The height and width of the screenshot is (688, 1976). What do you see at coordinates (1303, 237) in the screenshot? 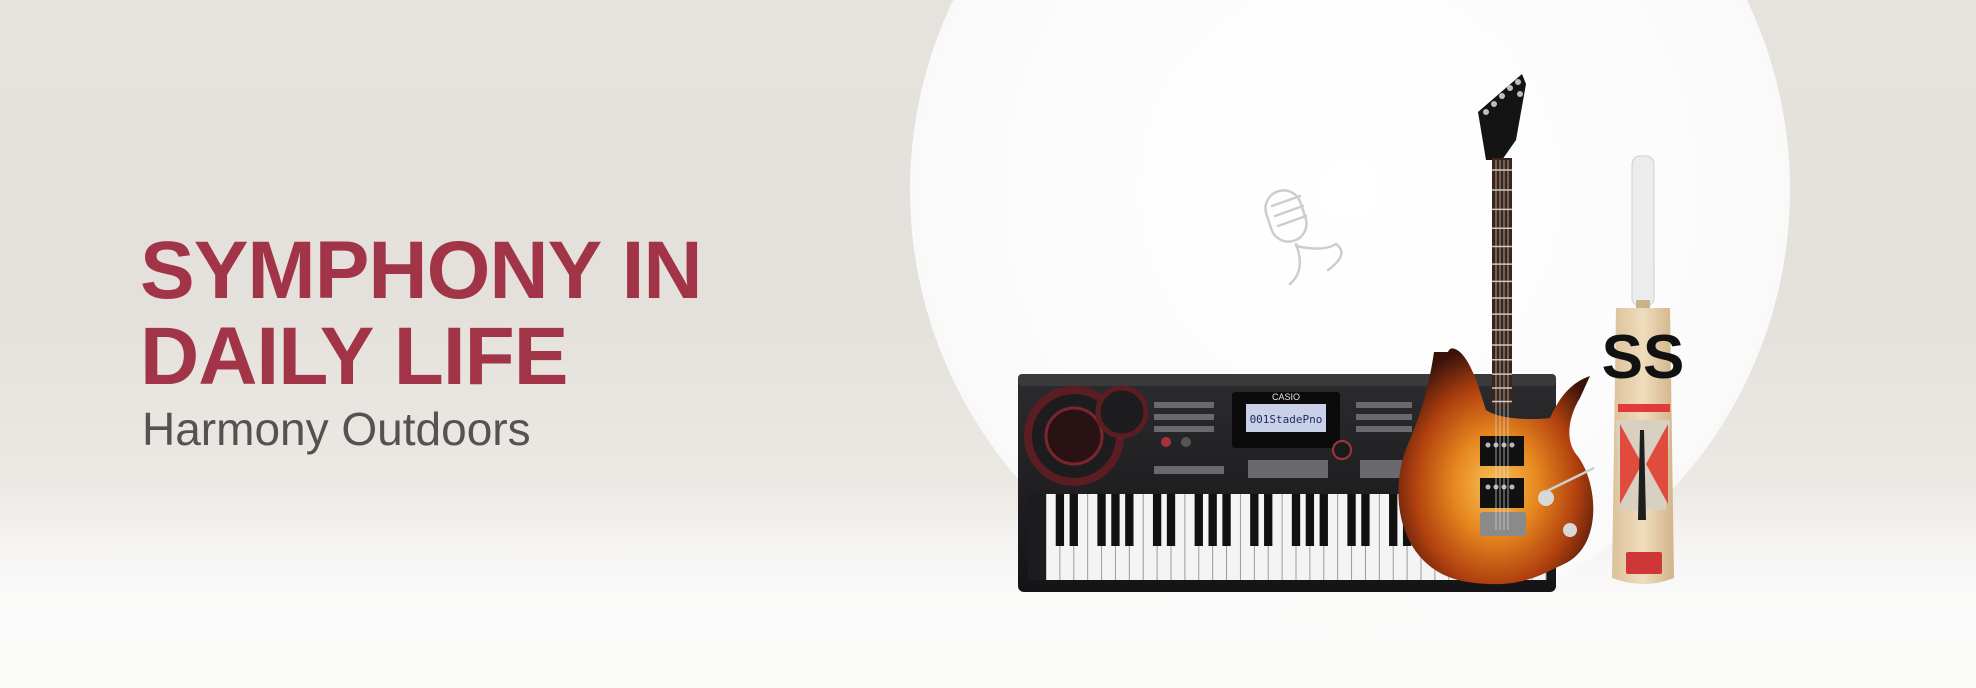
I see `microphone-icon` at bounding box center [1303, 237].